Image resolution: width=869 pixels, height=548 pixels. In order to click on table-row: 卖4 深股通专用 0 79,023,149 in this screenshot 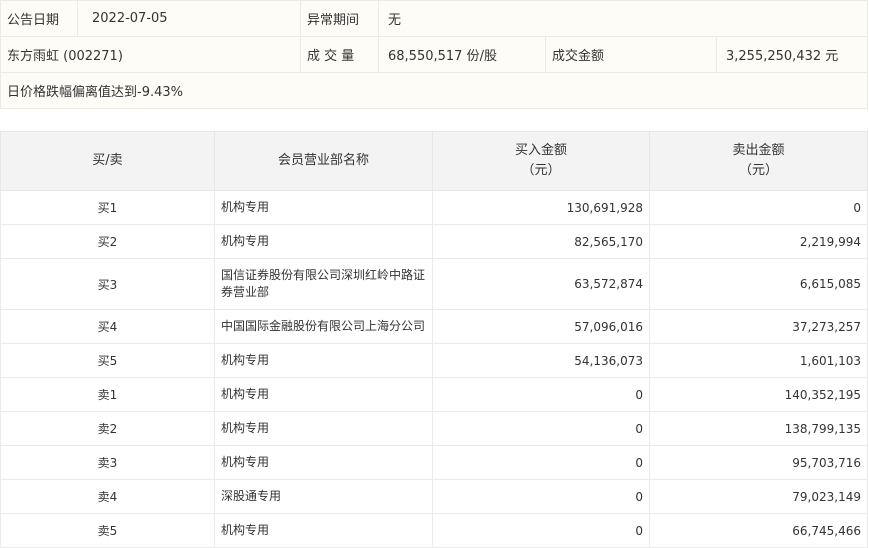, I will do `click(434, 496)`.